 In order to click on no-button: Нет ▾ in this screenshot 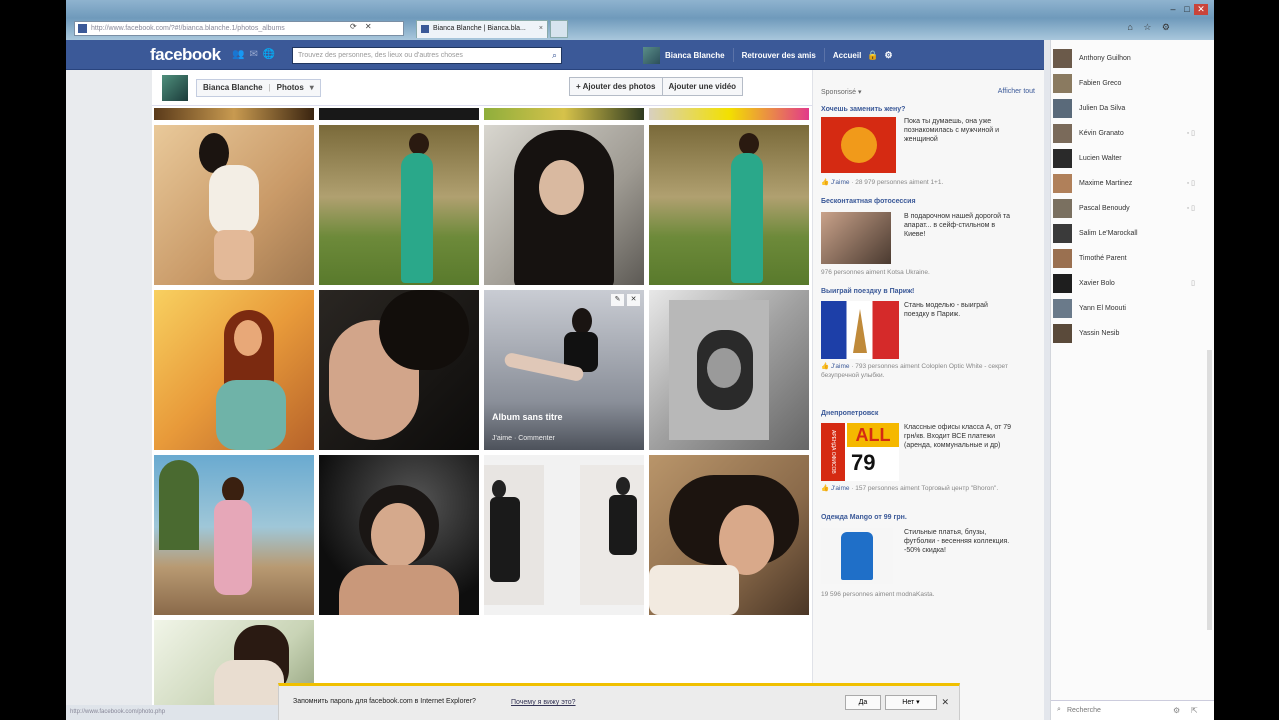, I will do `click(911, 702)`.